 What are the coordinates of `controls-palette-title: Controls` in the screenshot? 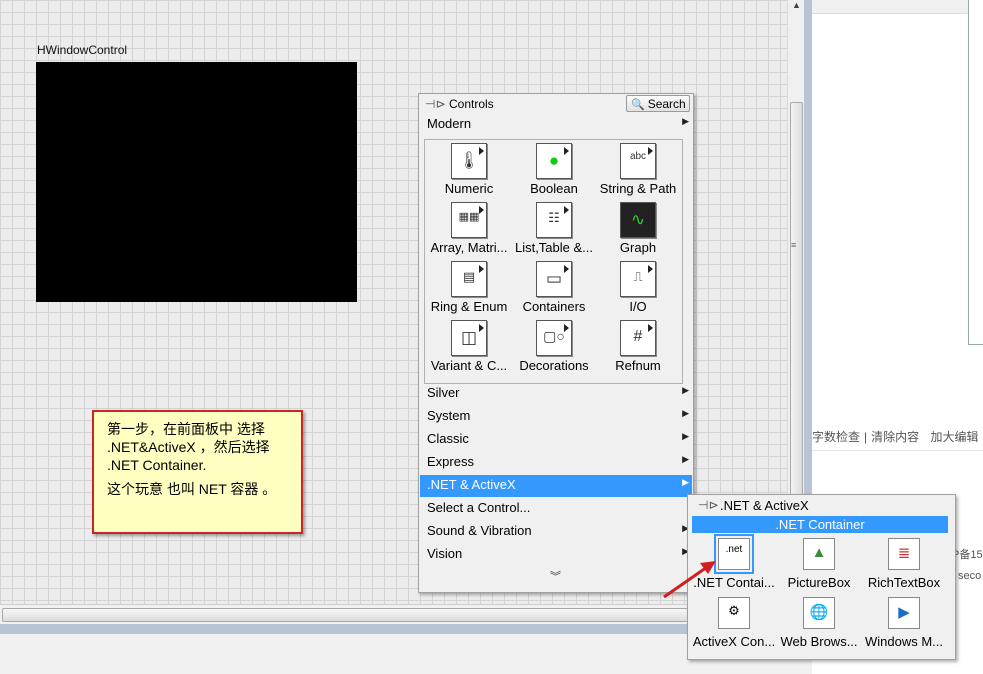 It's located at (471, 104).